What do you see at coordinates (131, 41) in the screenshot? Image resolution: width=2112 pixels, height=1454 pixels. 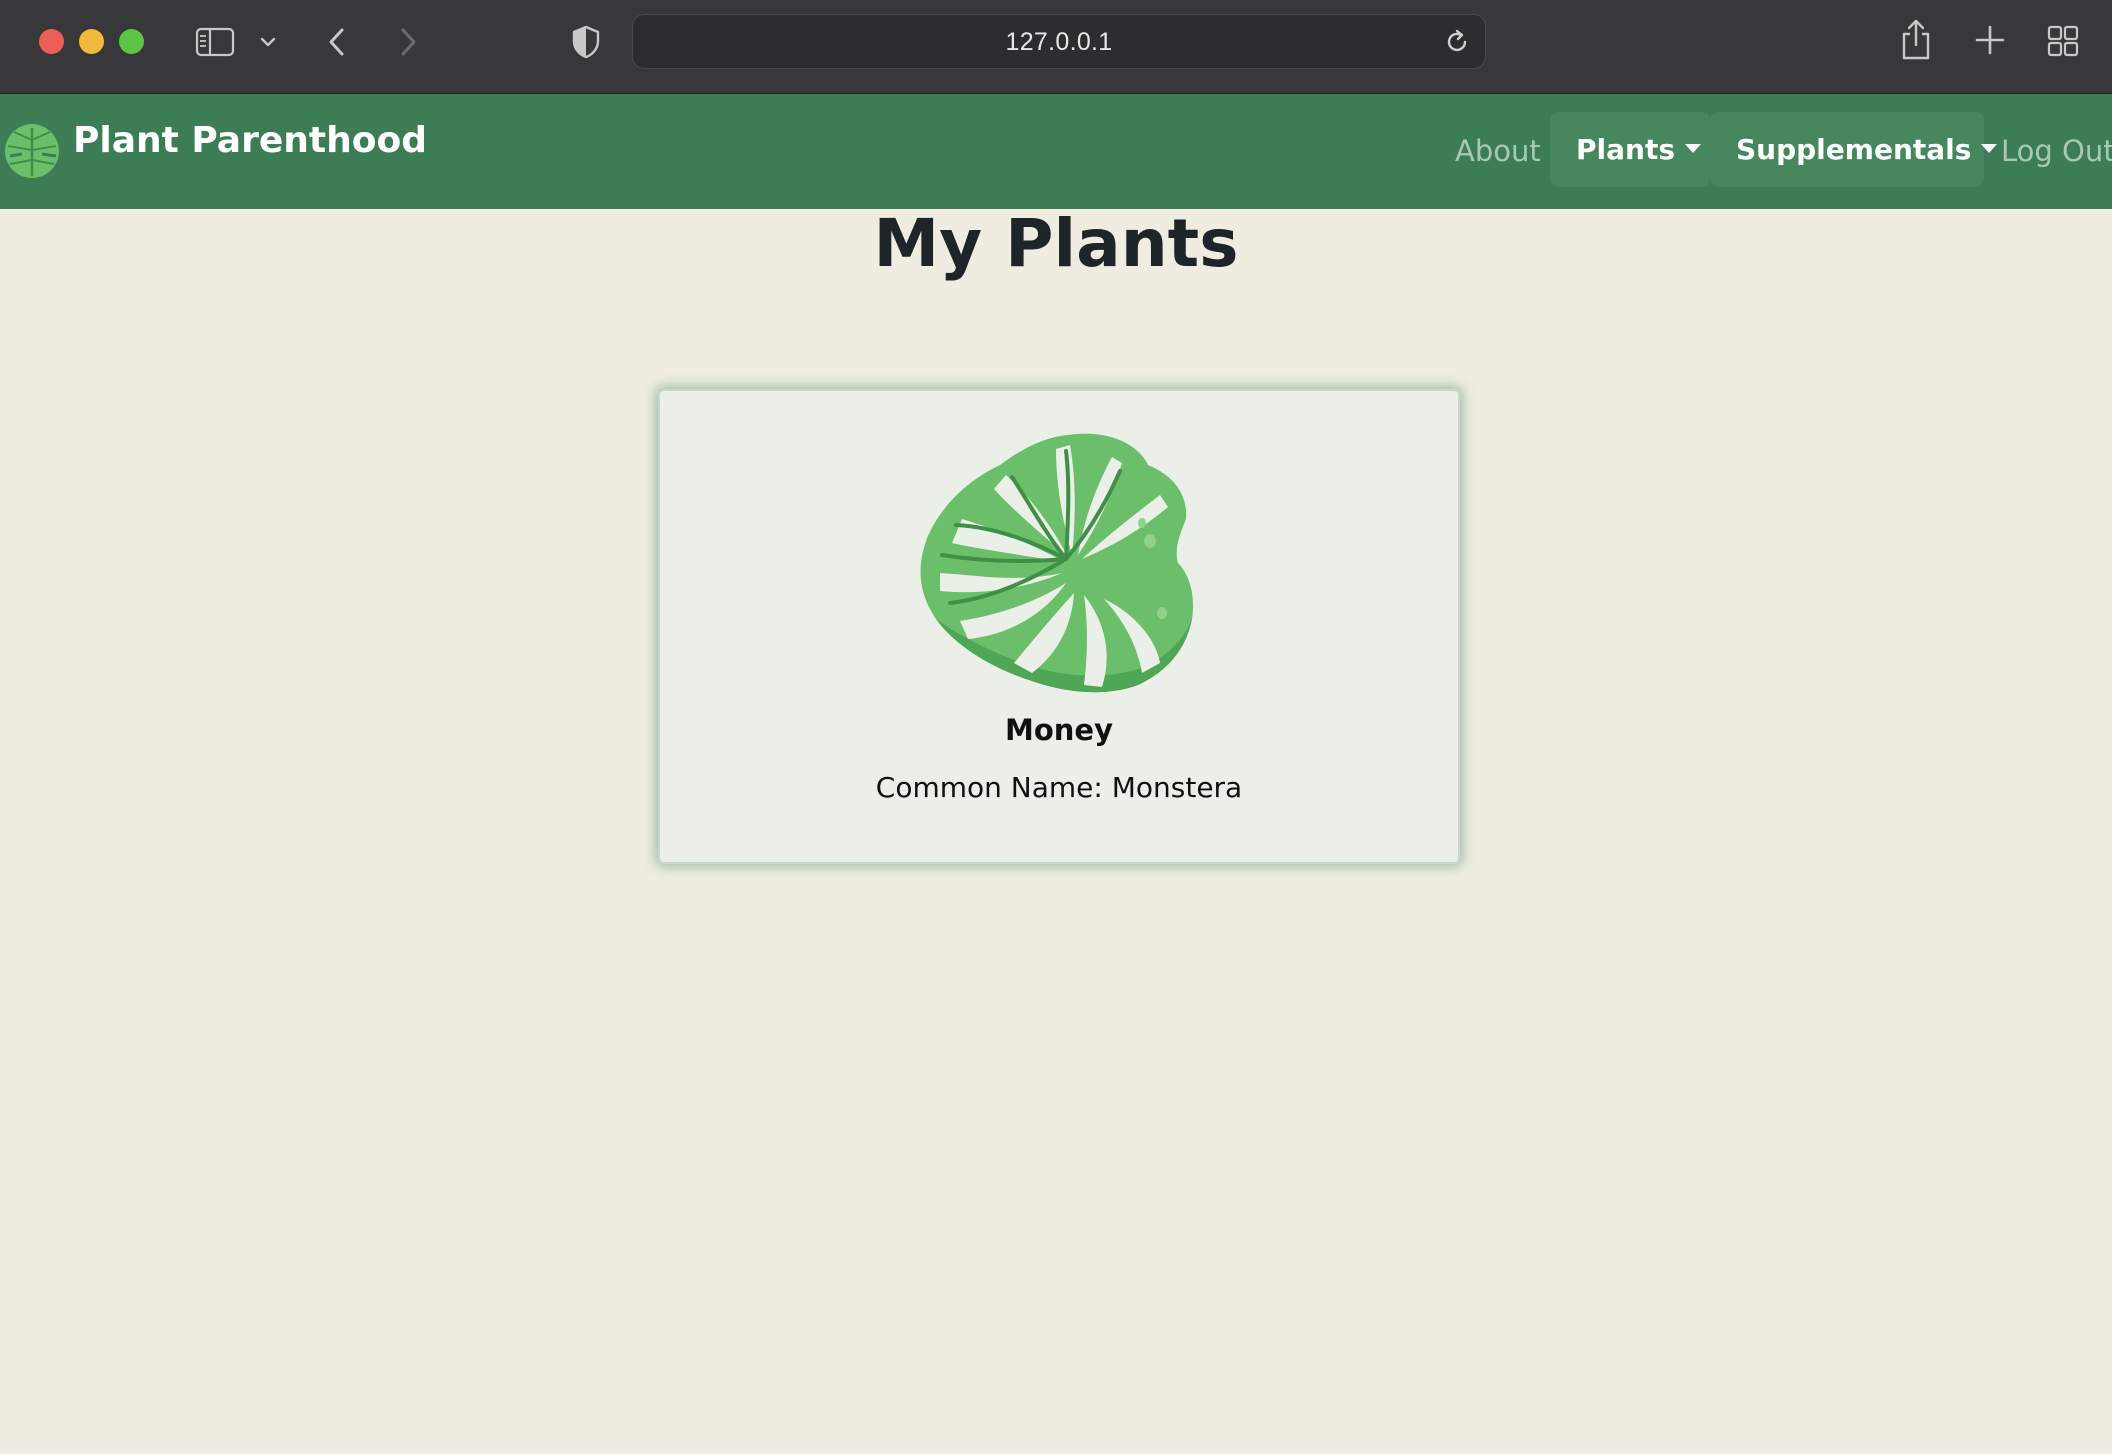 I see `maximize-window-button` at bounding box center [131, 41].